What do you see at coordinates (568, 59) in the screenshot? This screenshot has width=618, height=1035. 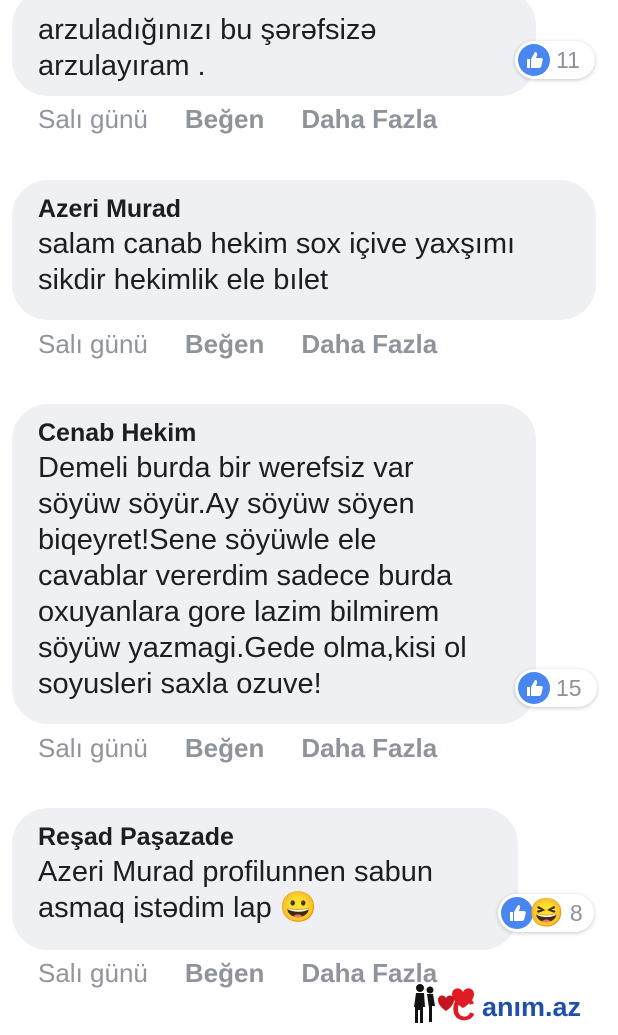 I see `reaction-count: 11` at bounding box center [568, 59].